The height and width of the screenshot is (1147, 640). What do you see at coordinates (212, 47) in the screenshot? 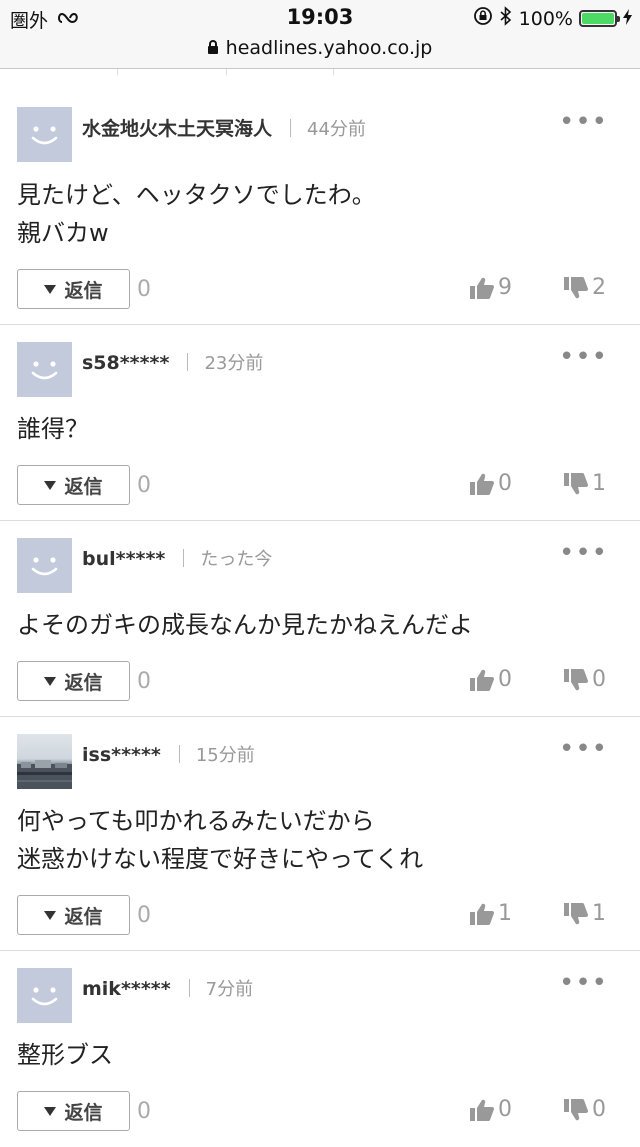
I see `lock-icon` at bounding box center [212, 47].